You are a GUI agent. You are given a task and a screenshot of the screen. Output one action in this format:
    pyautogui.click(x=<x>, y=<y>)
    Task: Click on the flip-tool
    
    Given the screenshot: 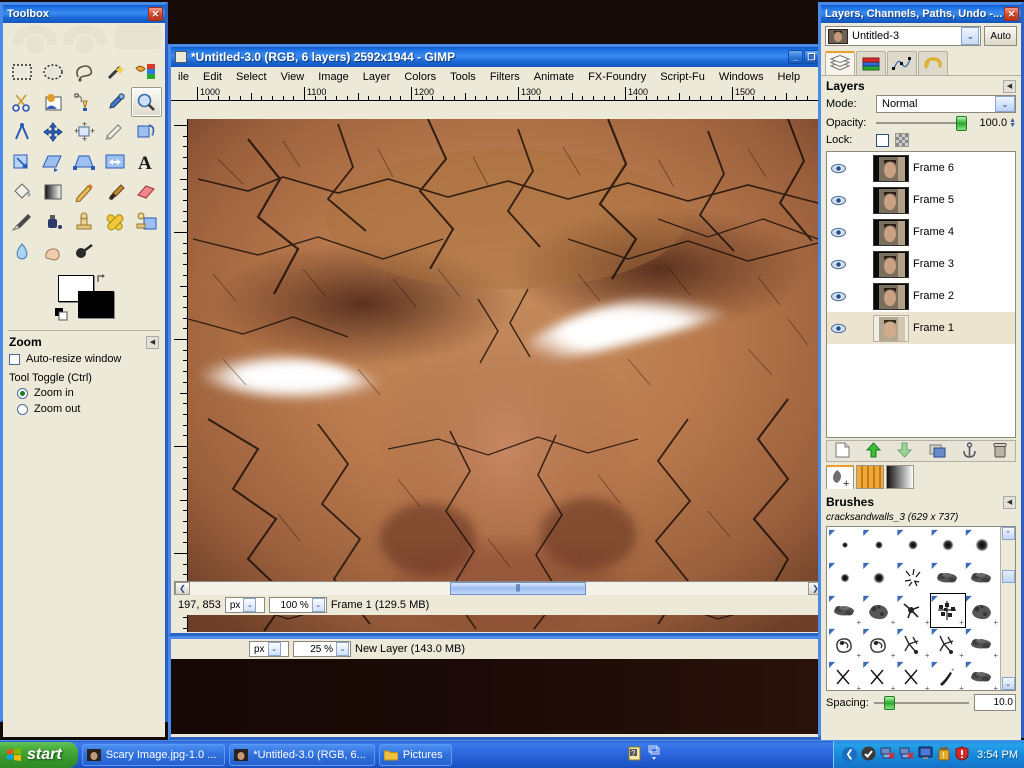 What is the action you would take?
    pyautogui.click(x=115, y=162)
    